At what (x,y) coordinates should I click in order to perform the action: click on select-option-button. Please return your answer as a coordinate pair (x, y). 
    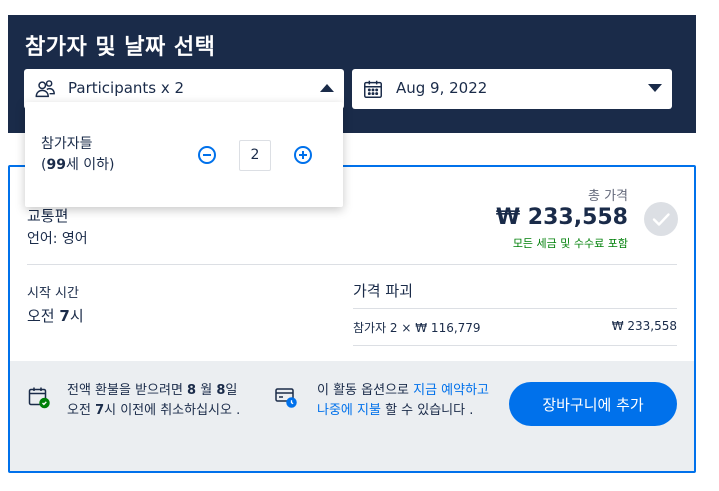
    Looking at the image, I should click on (661, 219).